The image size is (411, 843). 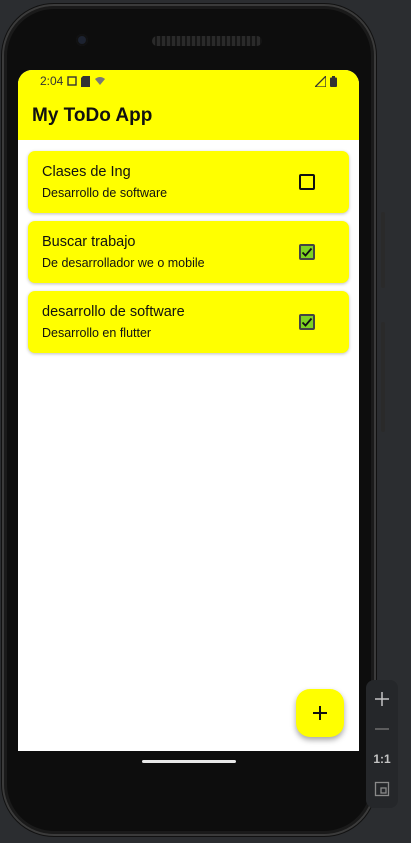 What do you see at coordinates (105, 193) in the screenshot?
I see `todo-subtitle: Desarrollo de software` at bounding box center [105, 193].